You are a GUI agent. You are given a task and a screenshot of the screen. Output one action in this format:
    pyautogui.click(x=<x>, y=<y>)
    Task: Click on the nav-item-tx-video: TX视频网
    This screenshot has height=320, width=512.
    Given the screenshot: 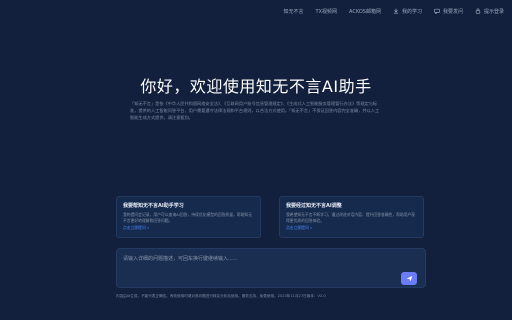 What is the action you would take?
    pyautogui.click(x=326, y=11)
    